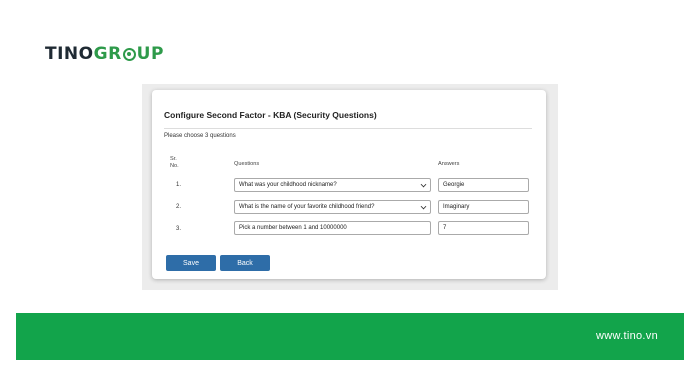 This screenshot has width=700, height=375. Describe the element at coordinates (129, 54) in the screenshot. I see `globe-icon` at that location.